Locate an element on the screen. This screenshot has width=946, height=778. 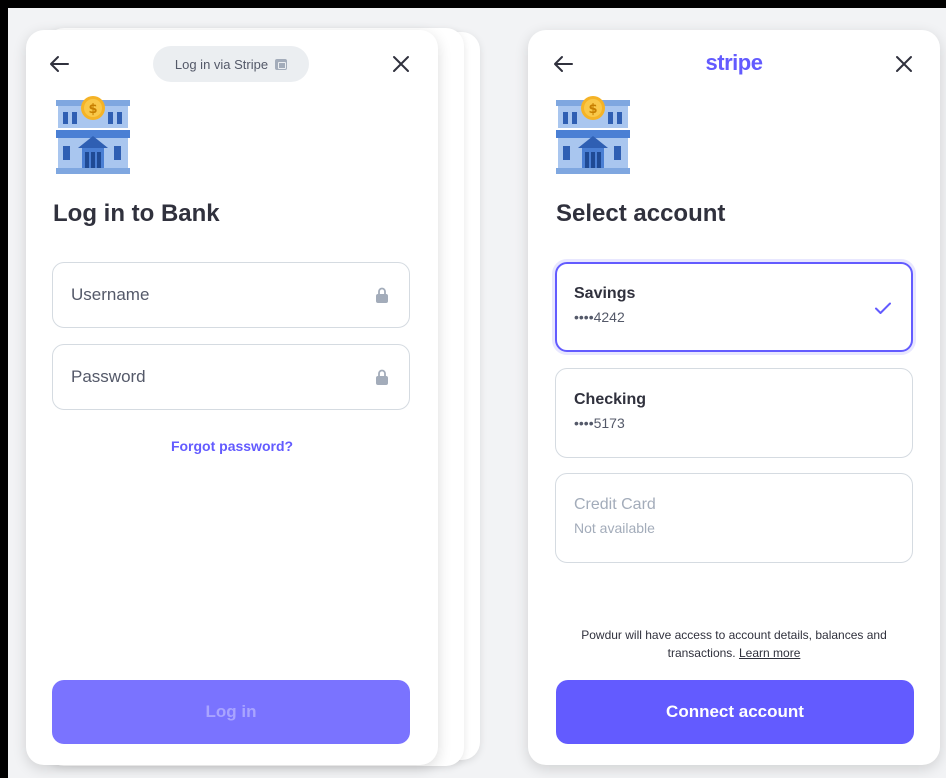
account-option-credit-card: Credit Card Not available is located at coordinates (734, 518).